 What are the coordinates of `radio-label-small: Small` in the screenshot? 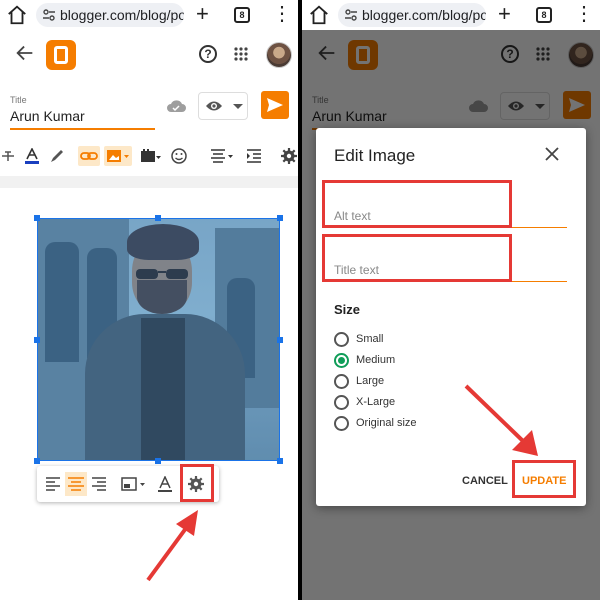 It's located at (370, 339).